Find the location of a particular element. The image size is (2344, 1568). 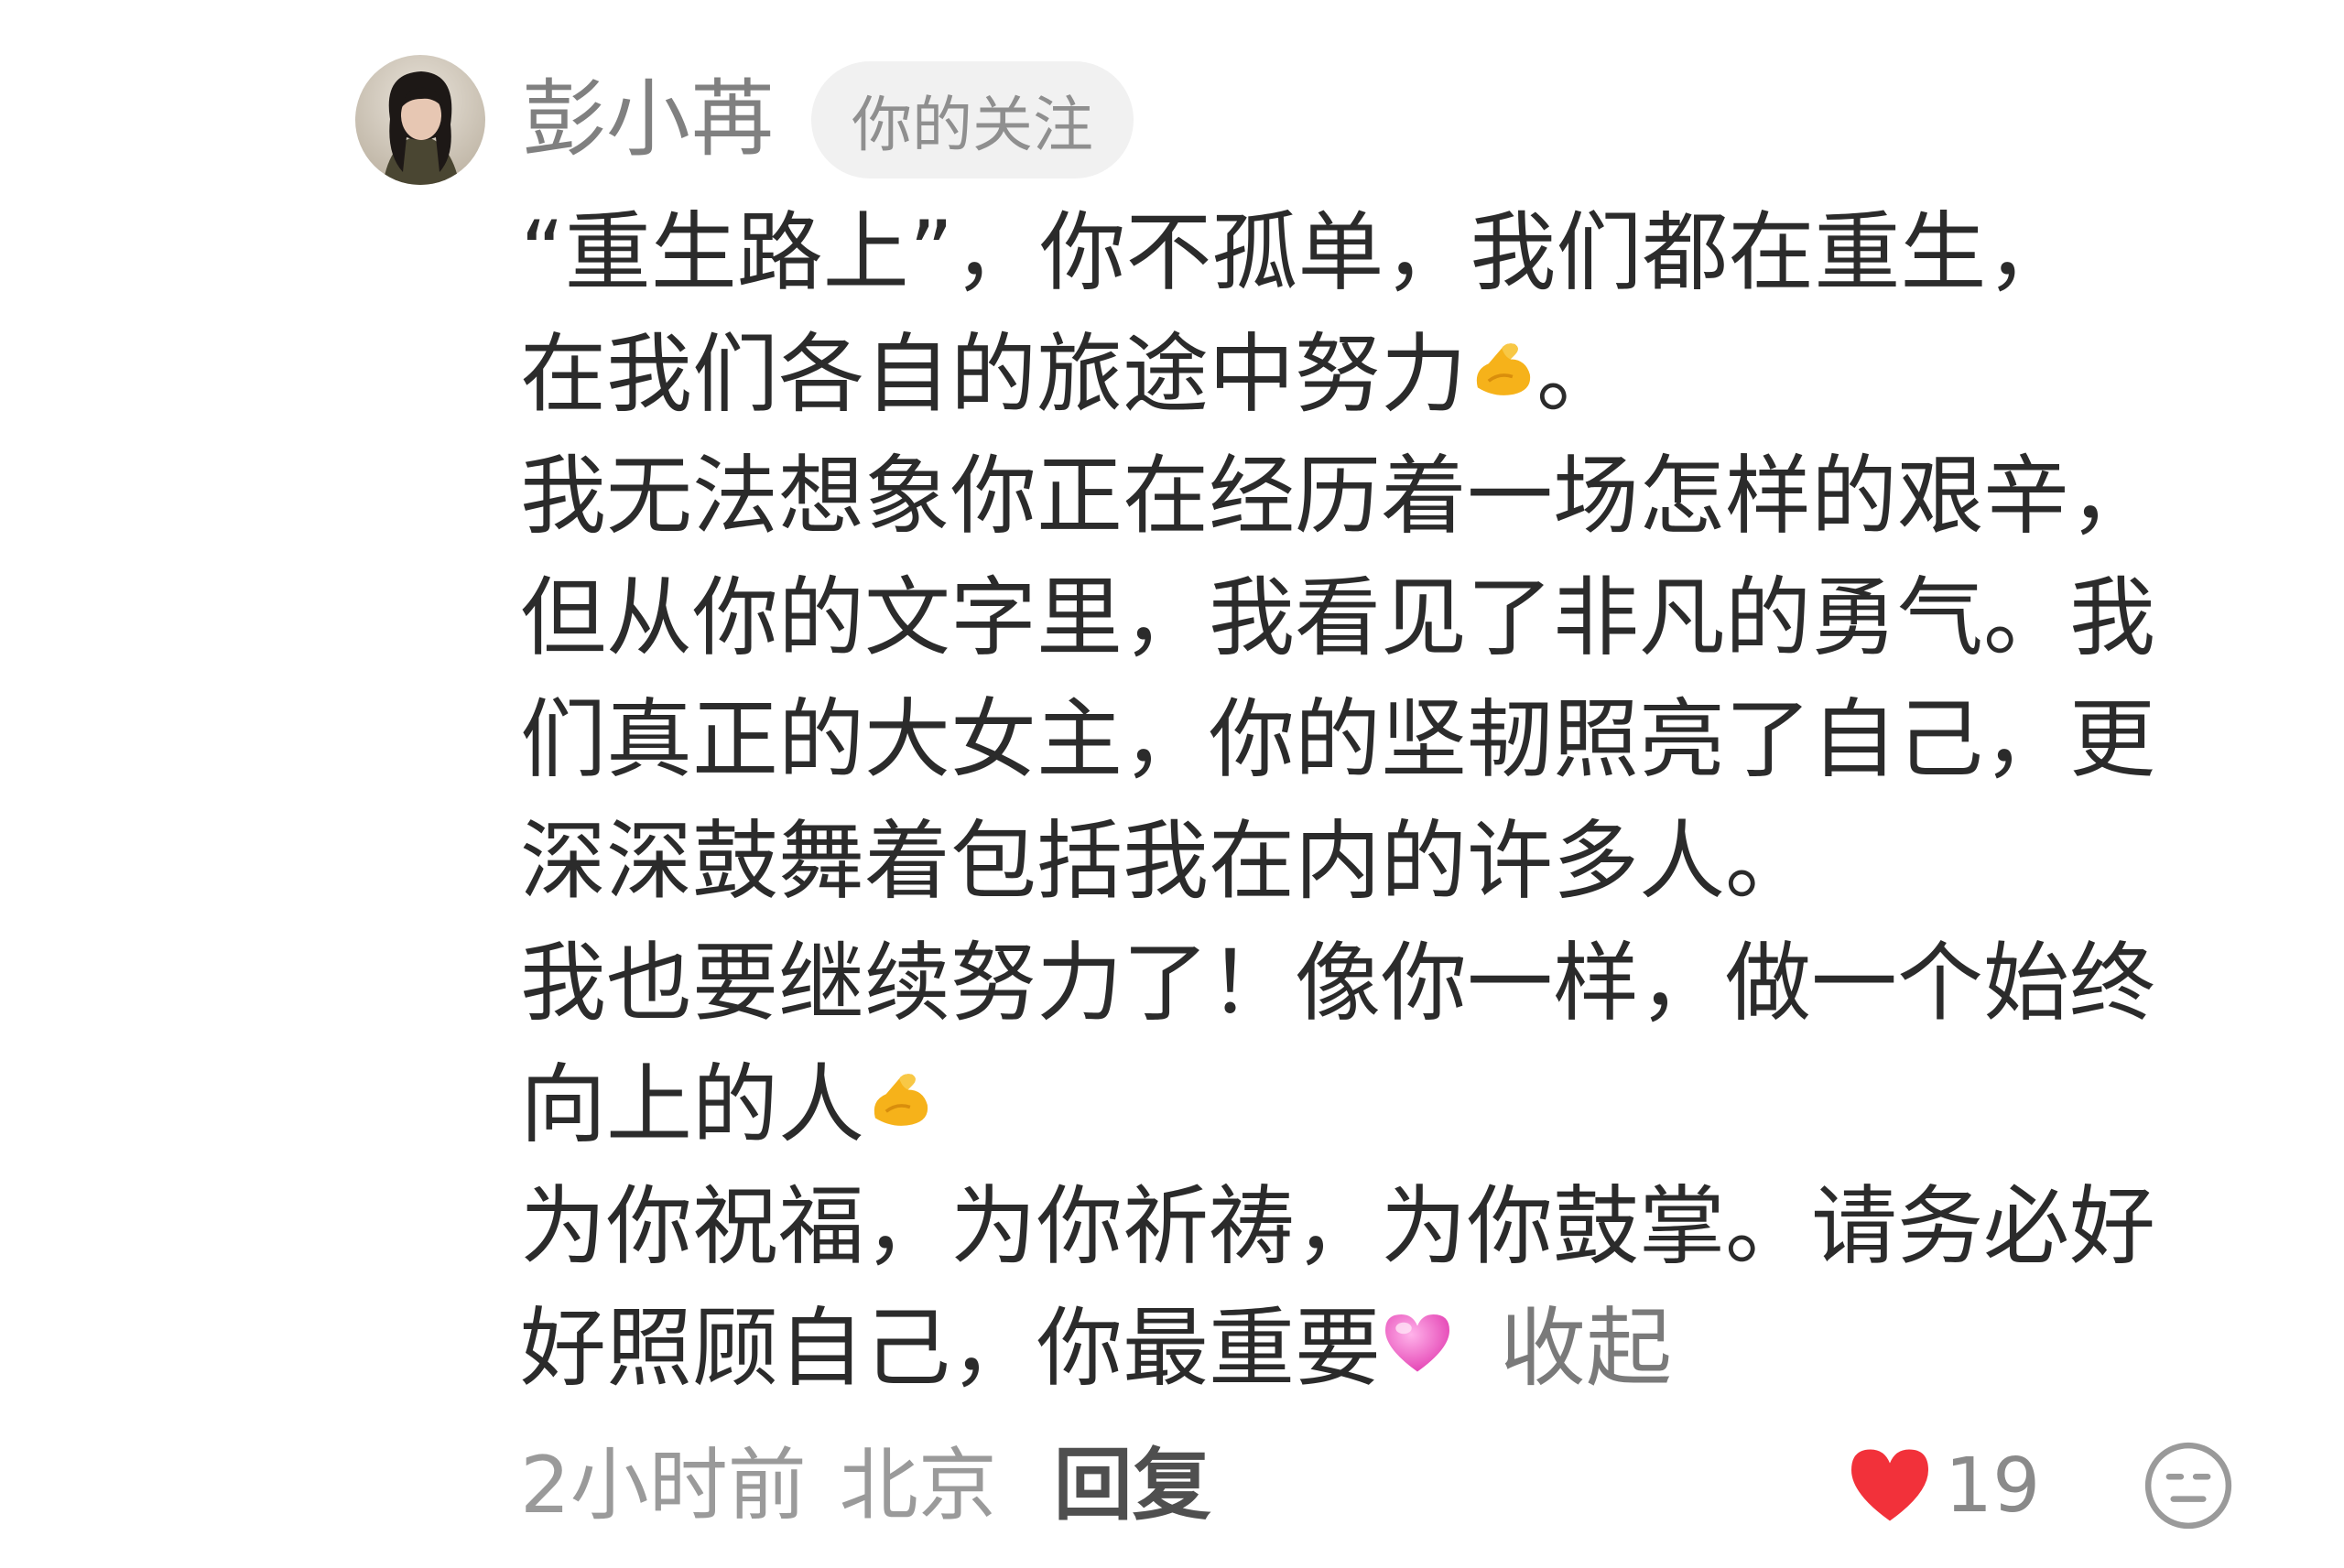

comment-line-text: 在我们各自的旅途中努力 is located at coordinates (994, 375).